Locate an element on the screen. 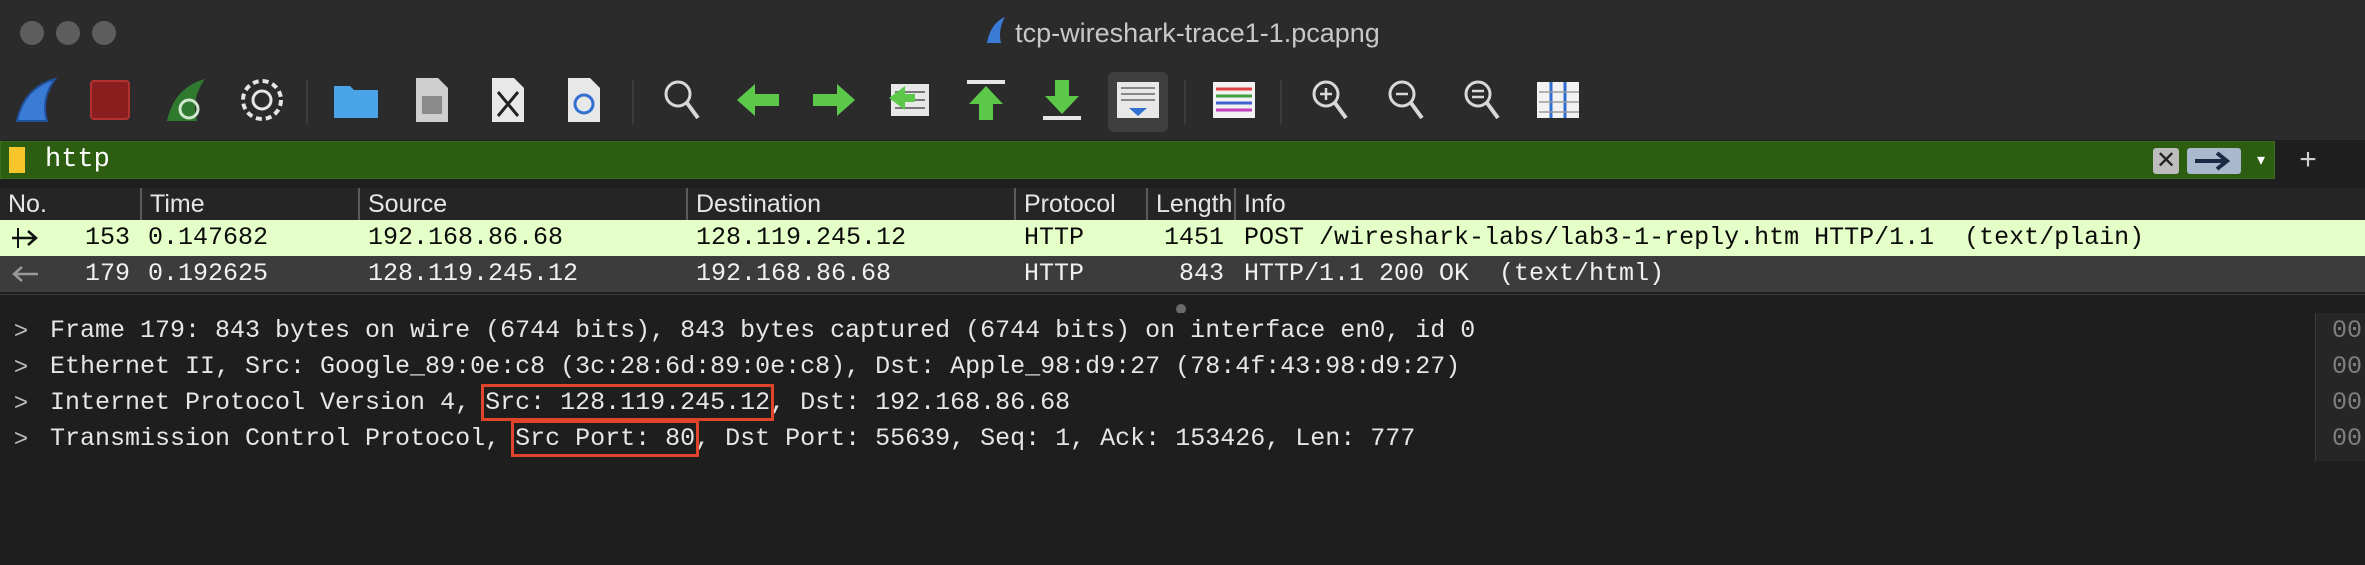 This screenshot has height=565, width=2365. arrow-down-bar-icon is located at coordinates (1062, 102).